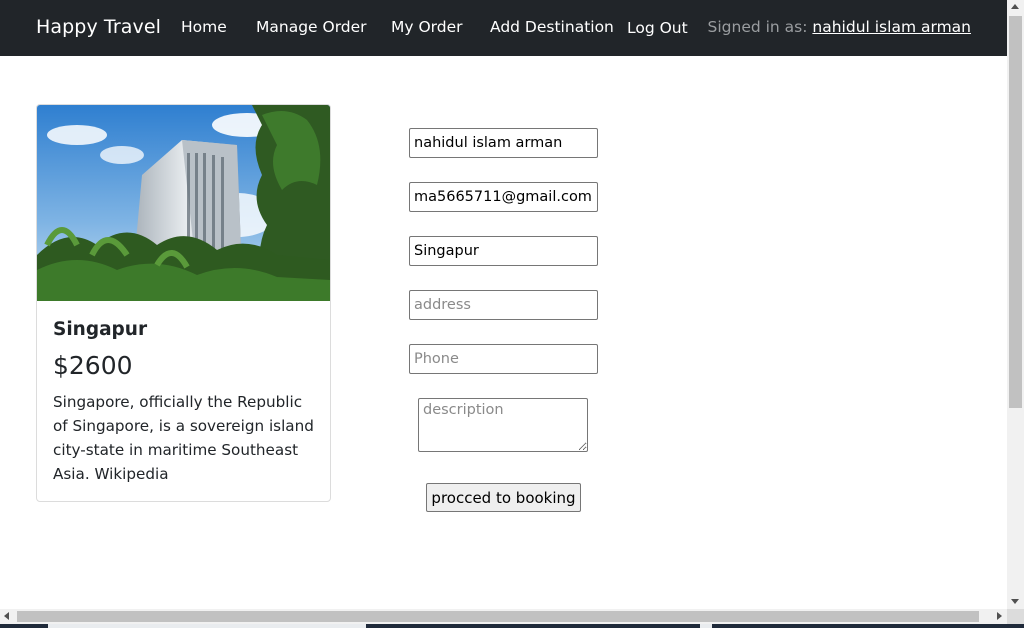  What do you see at coordinates (999, 616) in the screenshot?
I see `scroll-right-icon` at bounding box center [999, 616].